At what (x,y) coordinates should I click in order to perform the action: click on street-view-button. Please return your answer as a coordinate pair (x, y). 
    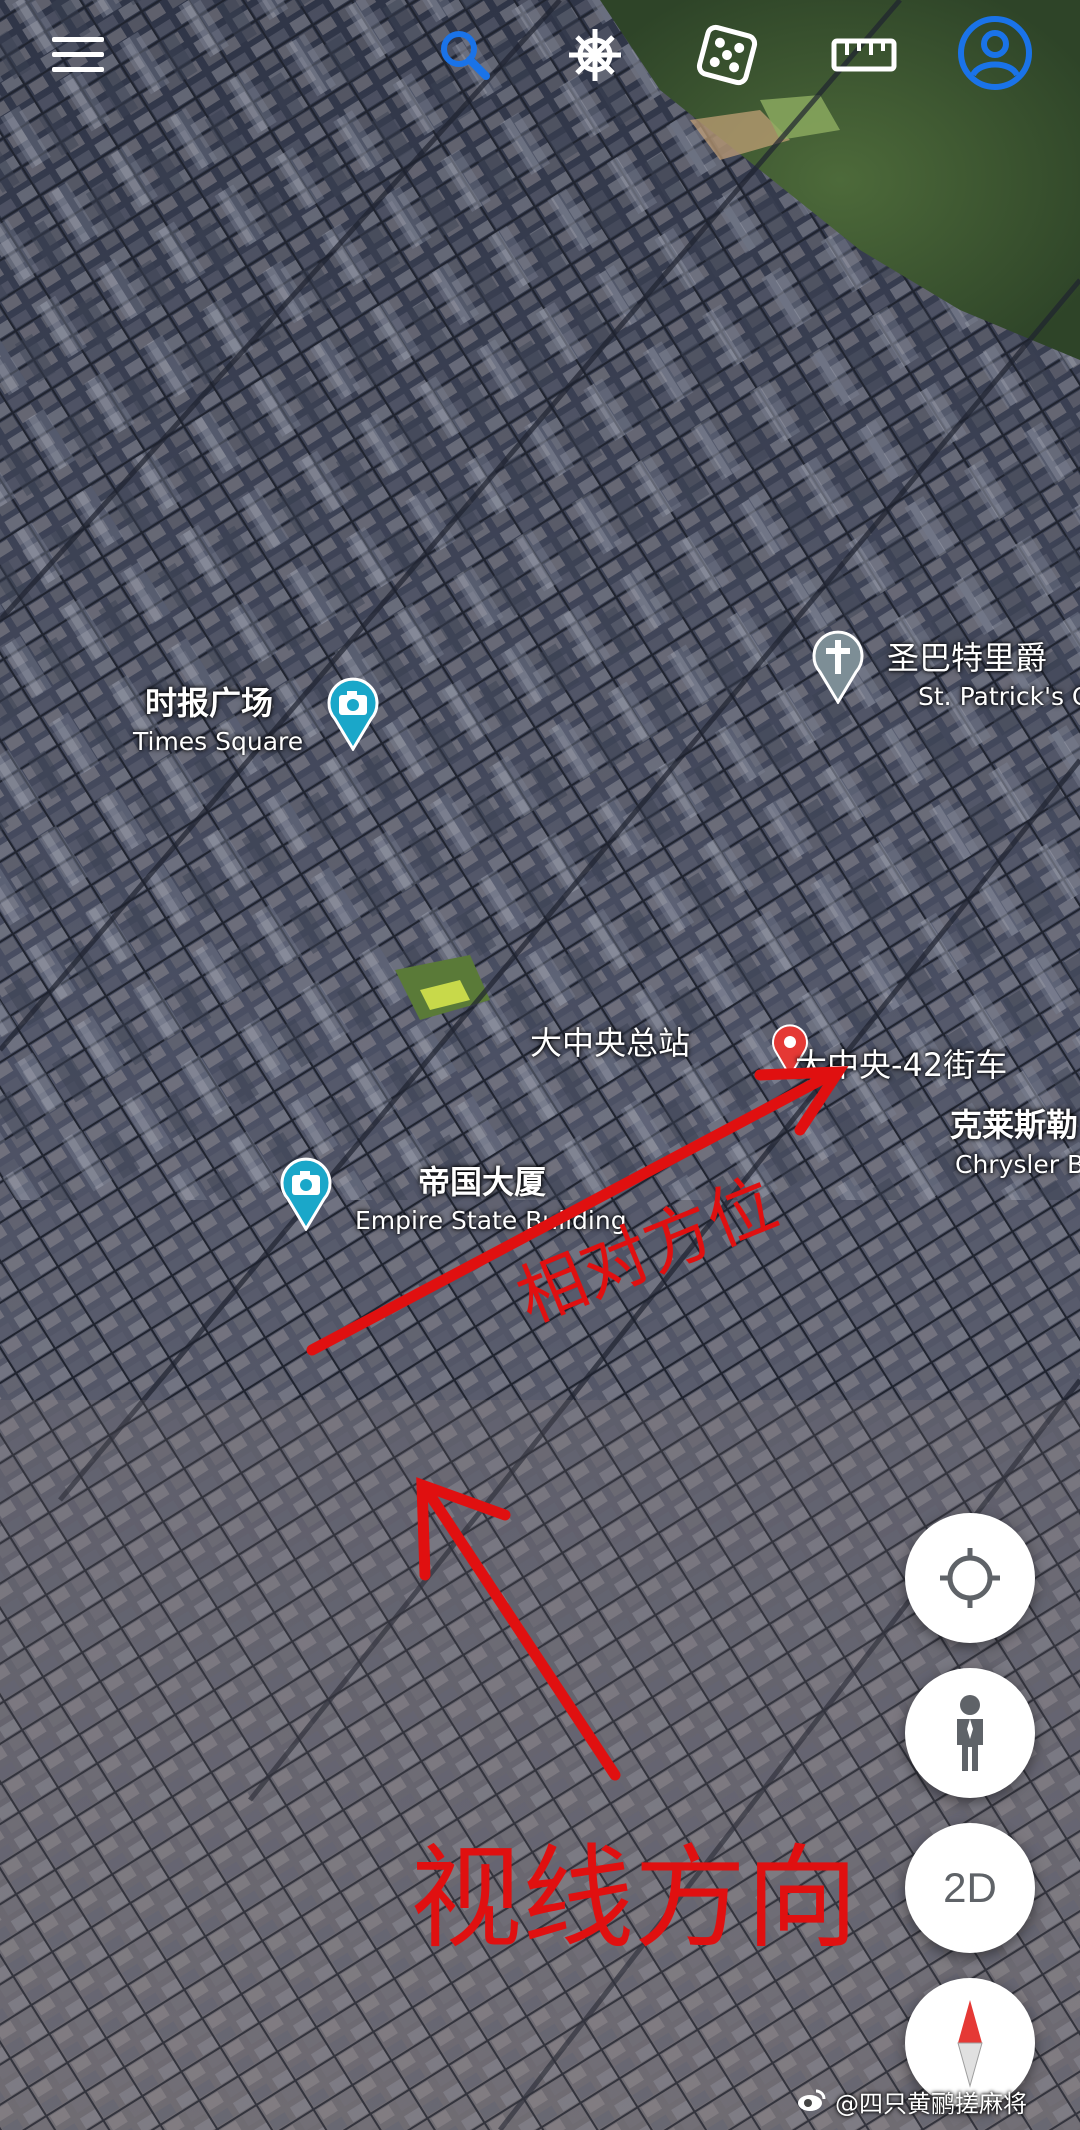
    Looking at the image, I should click on (970, 1733).